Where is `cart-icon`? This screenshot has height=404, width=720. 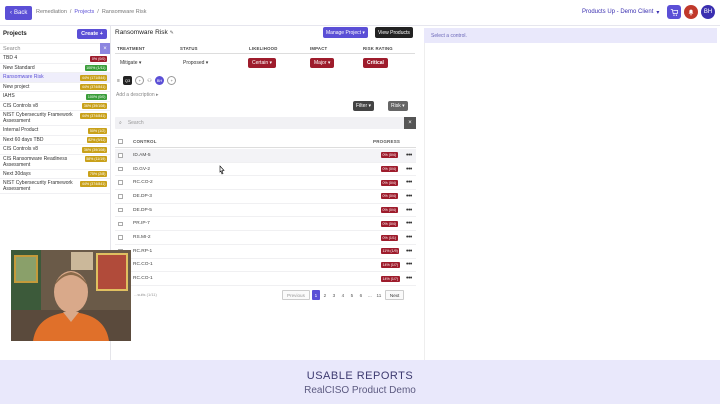
cart-icon is located at coordinates (674, 12).